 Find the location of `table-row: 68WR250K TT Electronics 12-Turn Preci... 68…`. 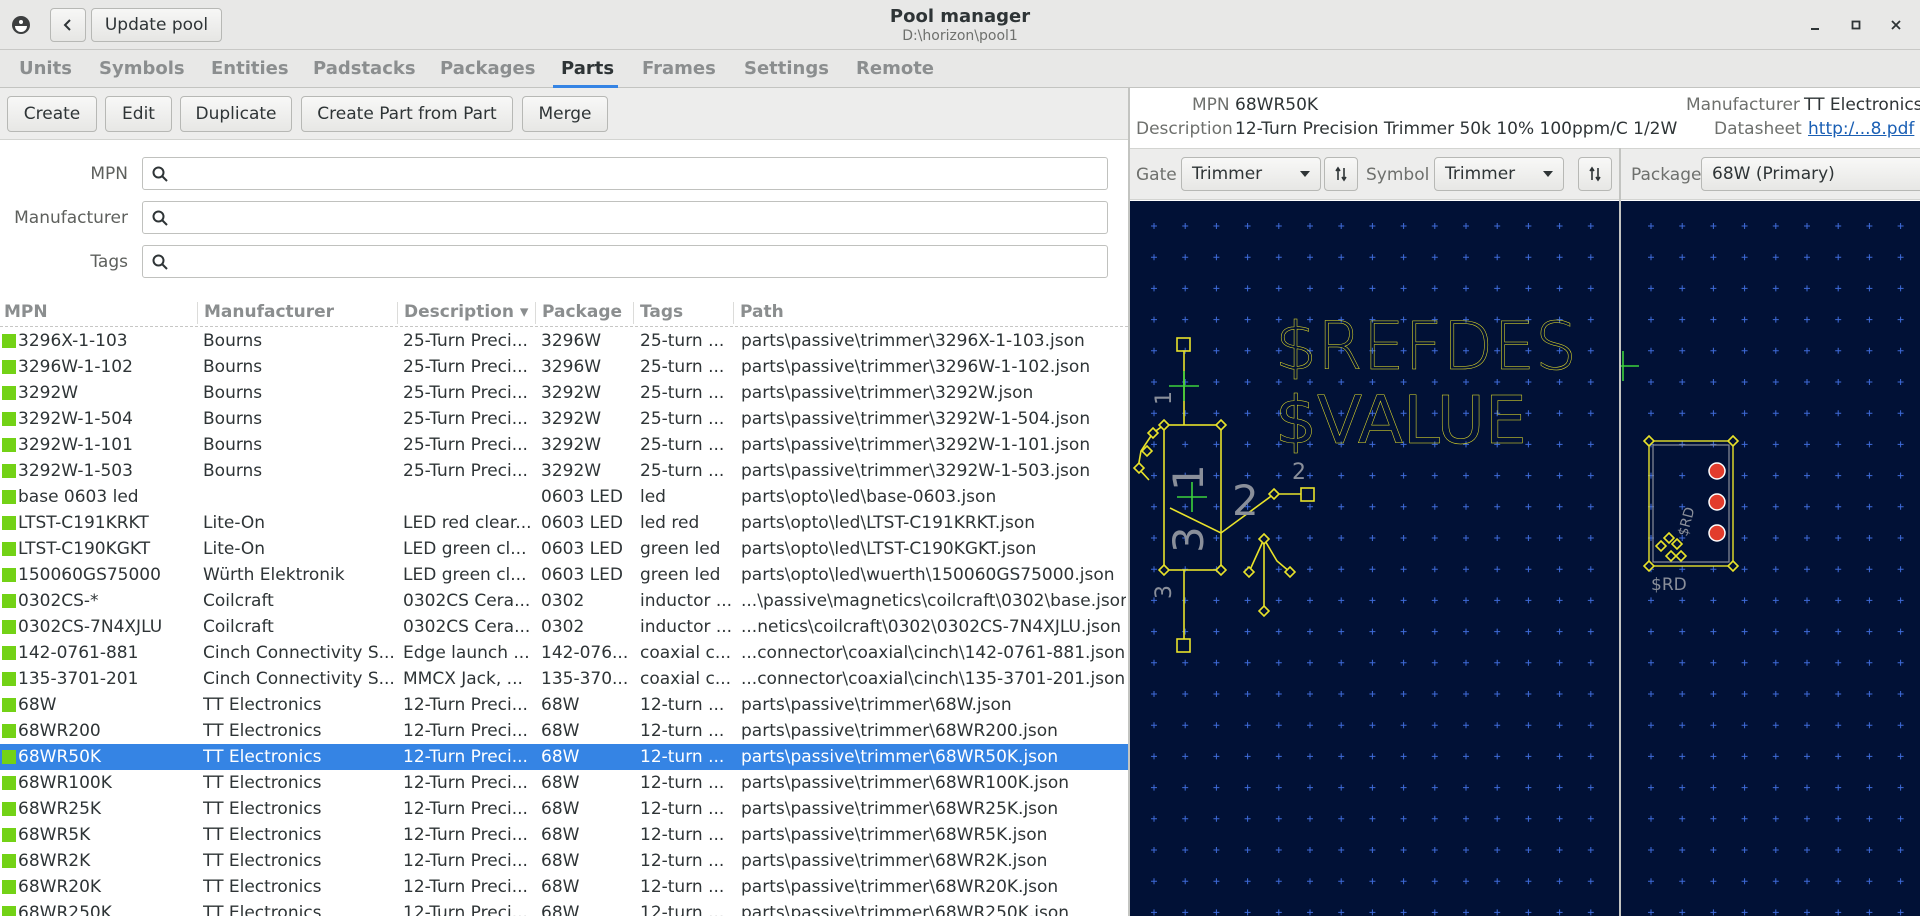

table-row: 68WR250K TT Electronics 12-Turn Preci... 68… is located at coordinates (564, 908).